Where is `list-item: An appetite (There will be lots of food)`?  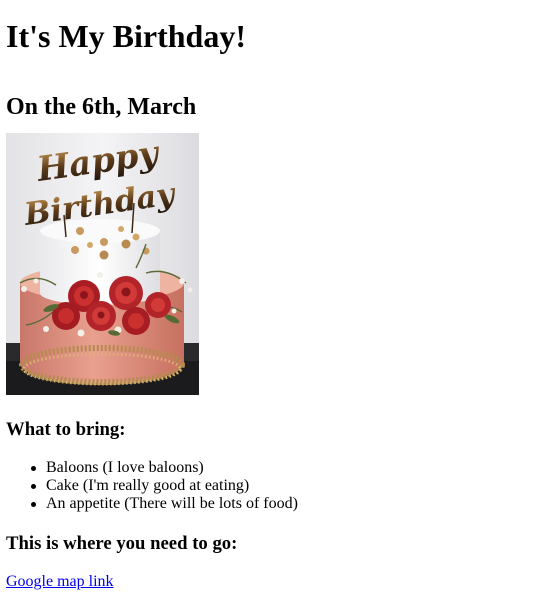
list-item: An appetite (There will be lots of food) is located at coordinates (281, 504).